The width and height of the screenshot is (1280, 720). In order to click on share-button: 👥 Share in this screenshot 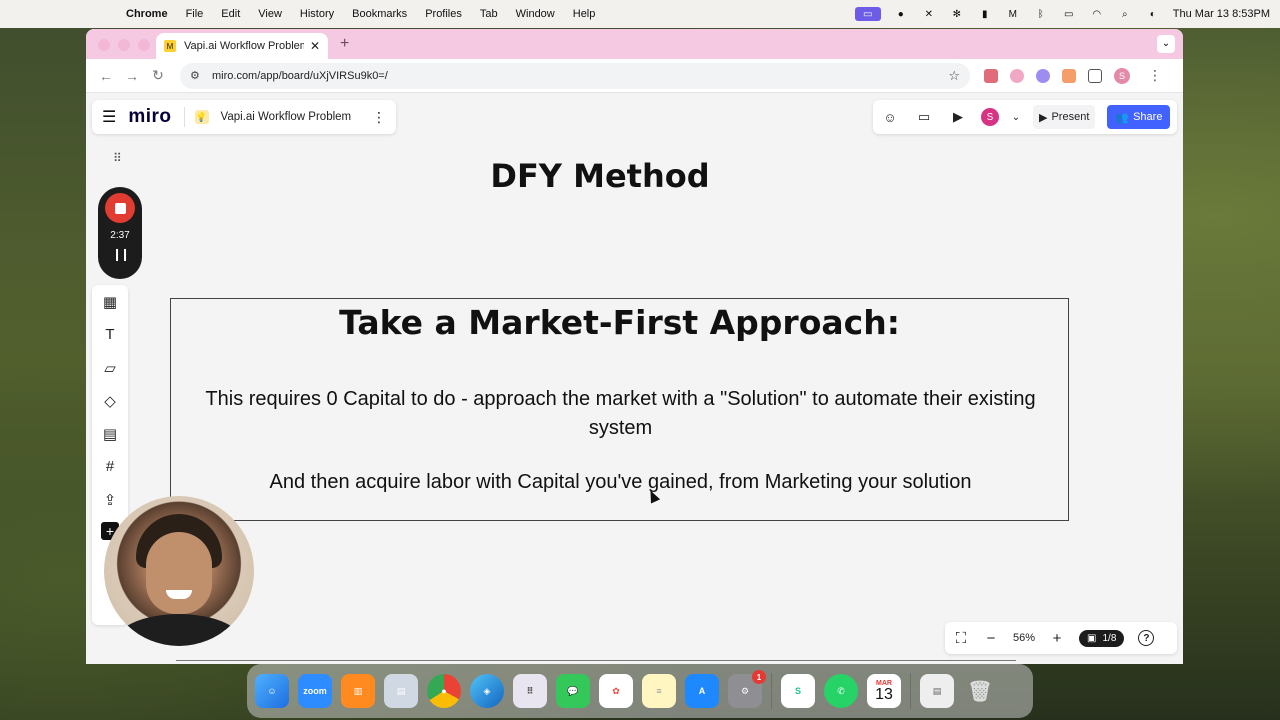, I will do `click(1139, 117)`.